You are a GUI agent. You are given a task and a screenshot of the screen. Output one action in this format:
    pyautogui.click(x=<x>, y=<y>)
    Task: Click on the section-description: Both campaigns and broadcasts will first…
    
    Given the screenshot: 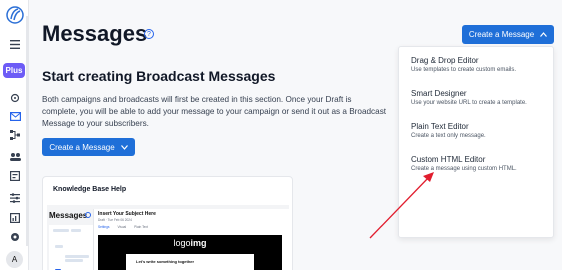 What is the action you would take?
    pyautogui.click(x=214, y=111)
    